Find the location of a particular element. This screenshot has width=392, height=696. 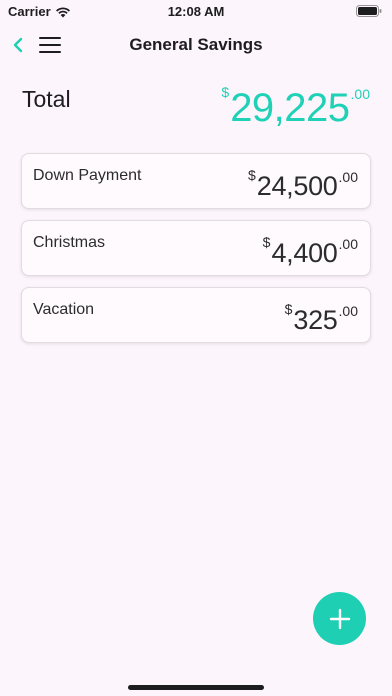

total-label: Total is located at coordinates (46, 99).